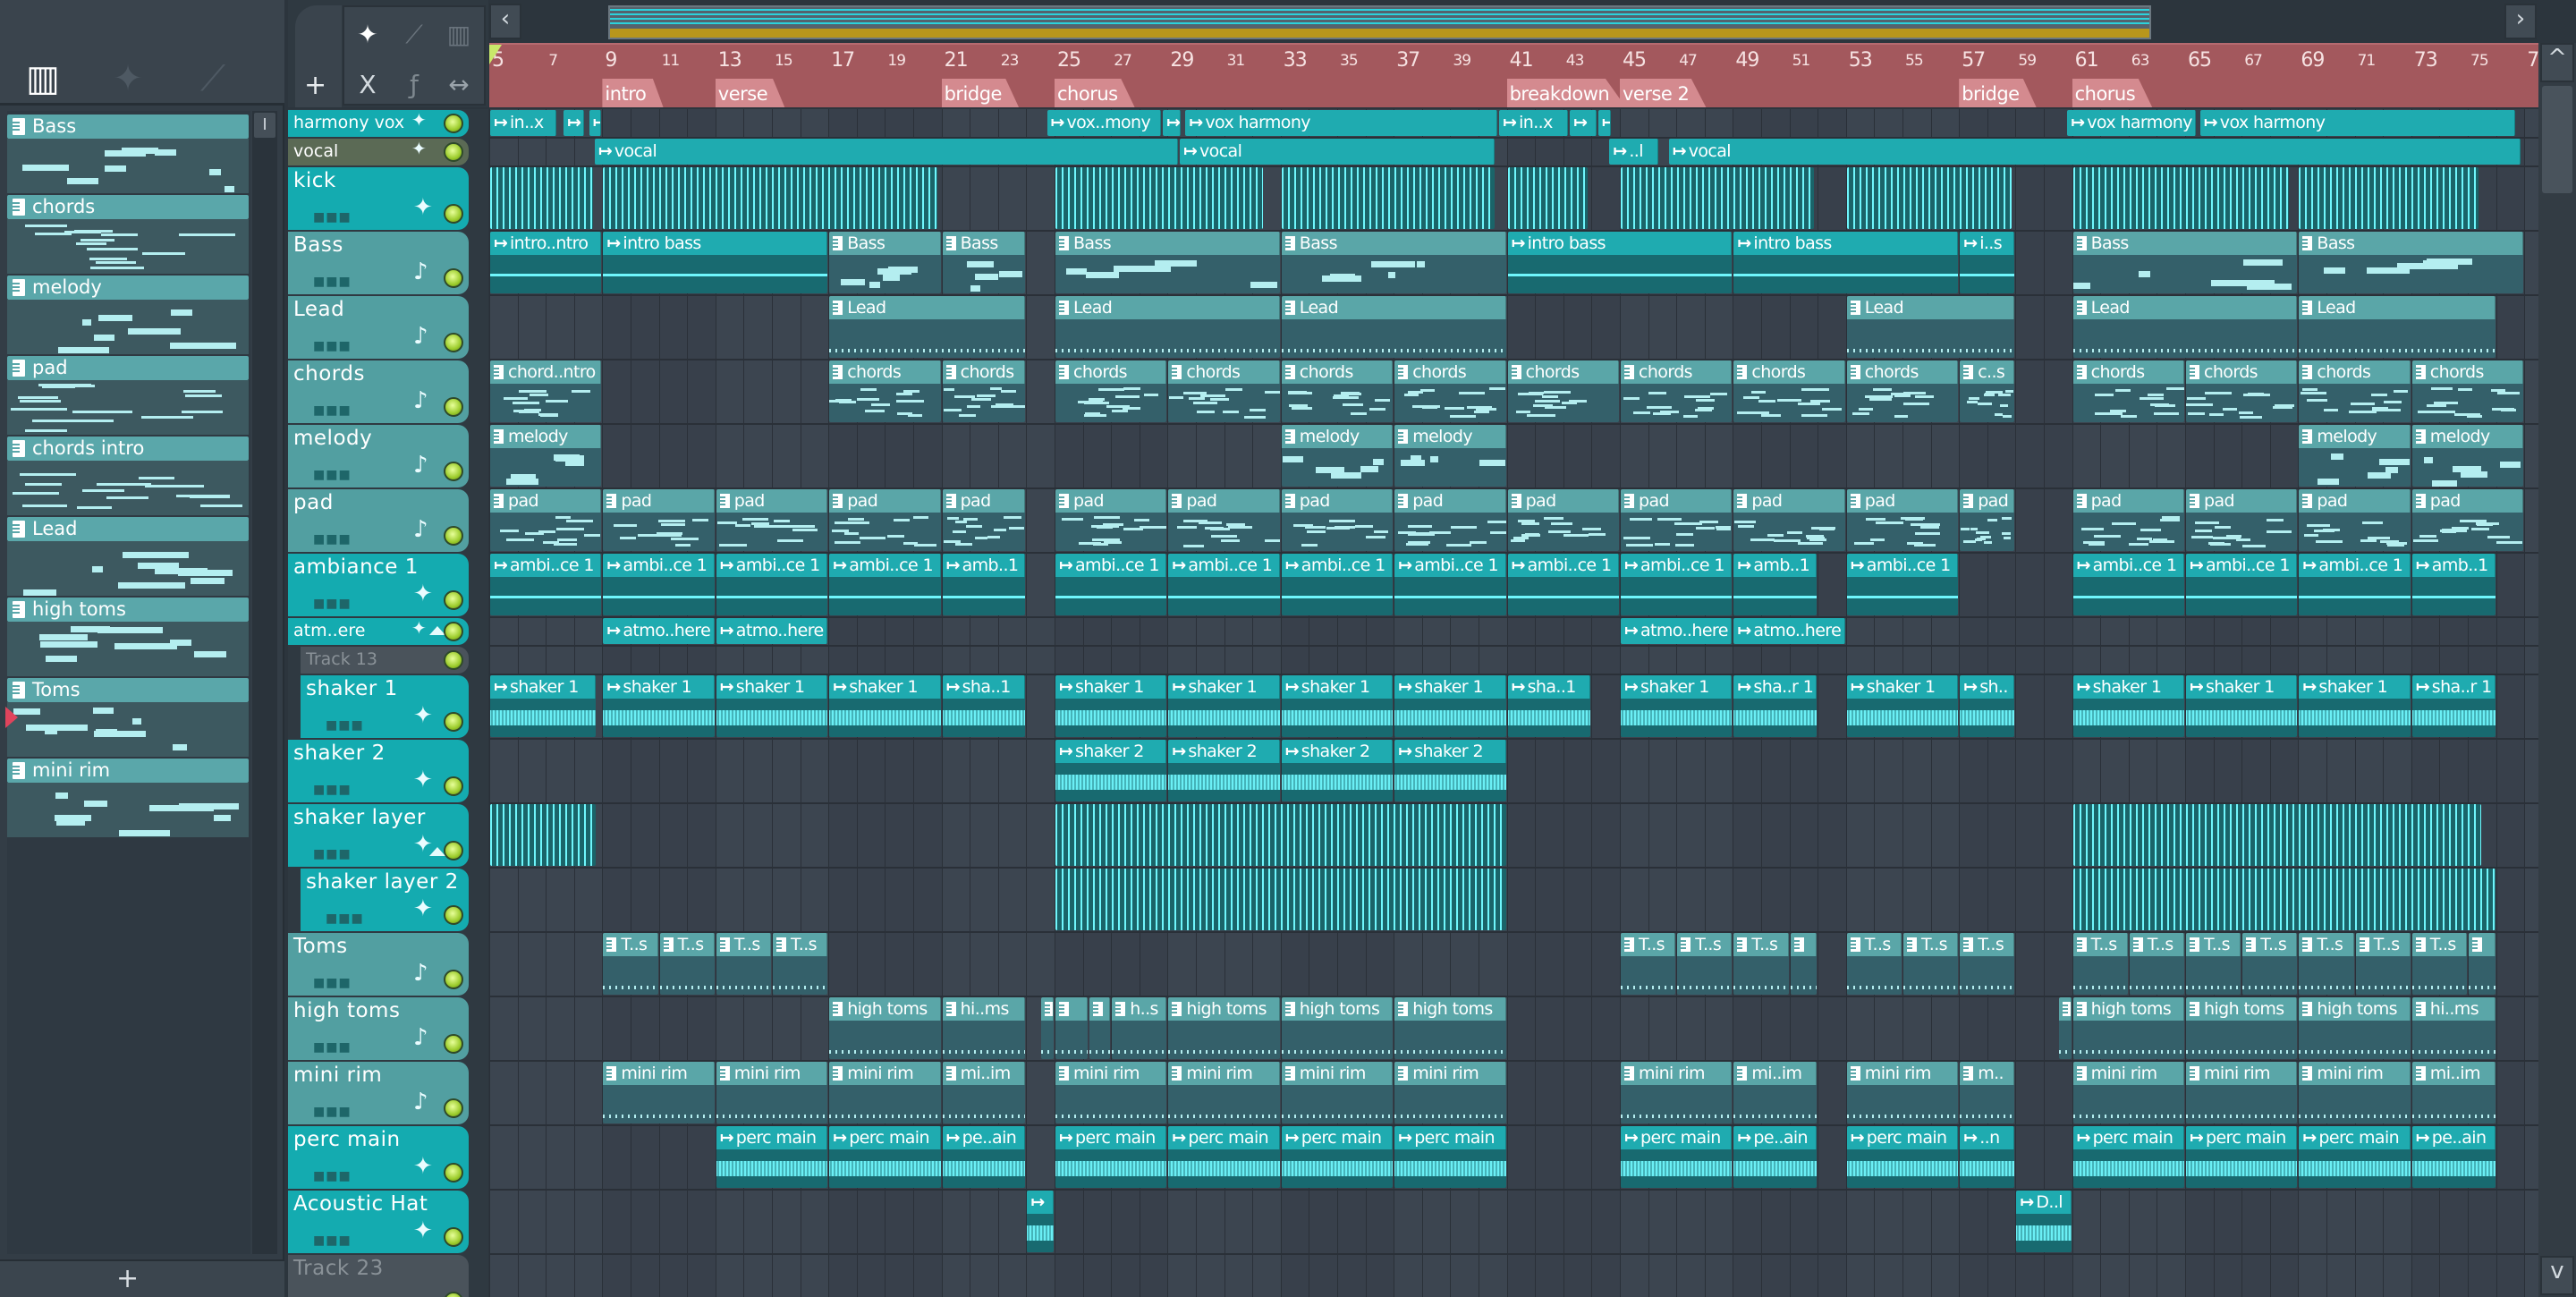 The height and width of the screenshot is (1297, 2576). Describe the element at coordinates (1450, 751) in the screenshot. I see `clip-header: ↦ shaker 2` at that location.